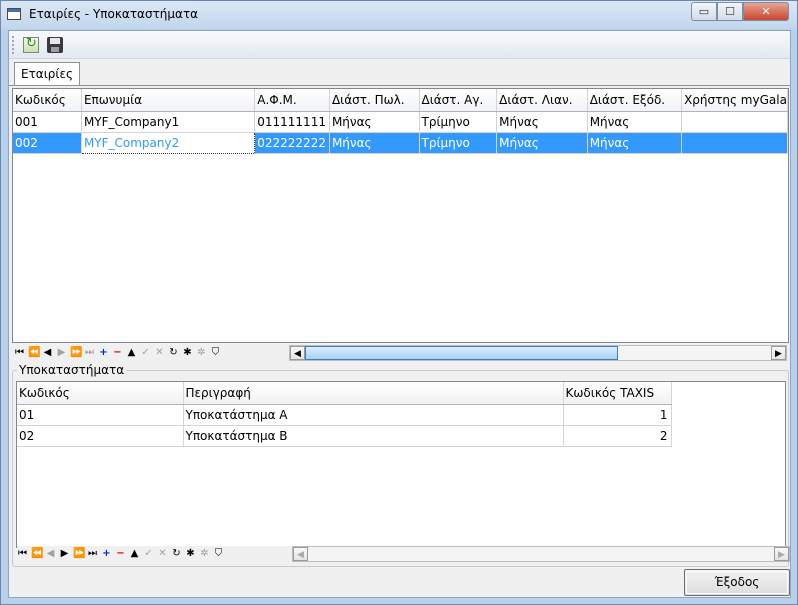 Image resolution: width=798 pixels, height=605 pixels. Describe the element at coordinates (542, 100) in the screenshot. I see `column-header: Διάστ. Λιαν.` at that location.